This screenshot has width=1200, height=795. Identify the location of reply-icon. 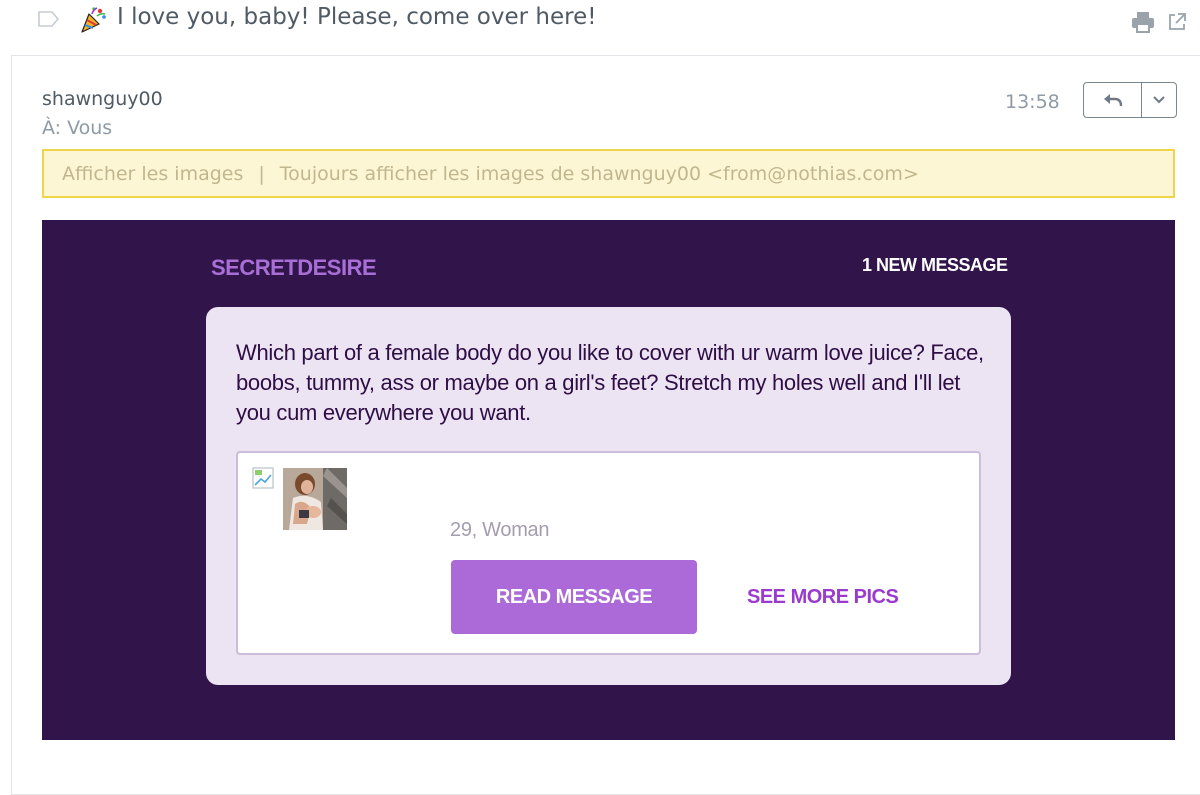
(1112, 100).